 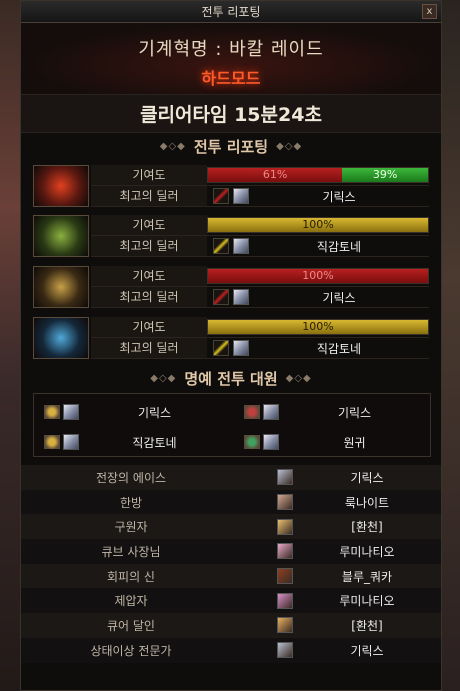 I want to click on contribution-segment: 39%, so click(x=385, y=175).